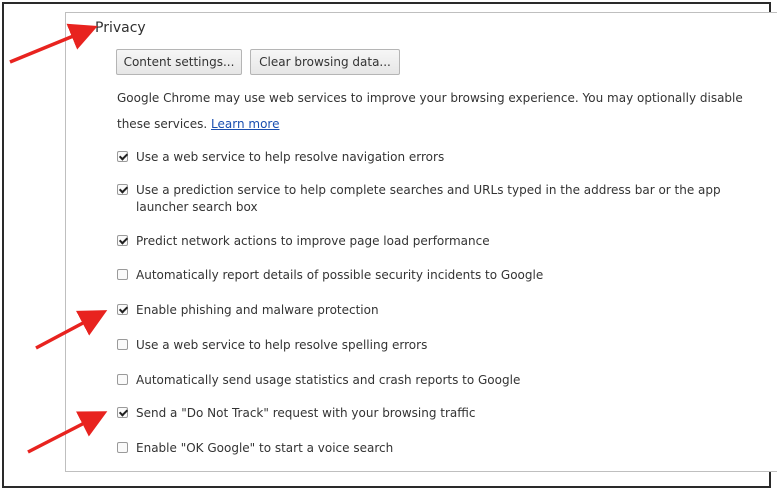 This screenshot has width=777, height=492. I want to click on arrow-to-phishing-option-icon, so click(71, 330).